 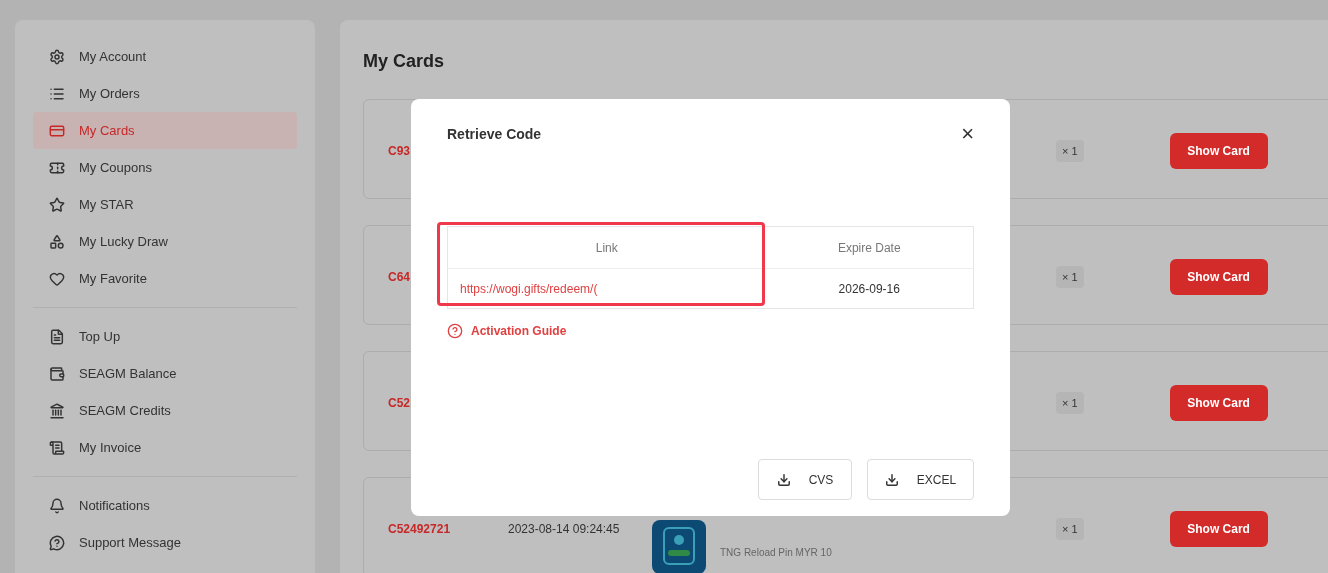 I want to click on table-cell: 2026-09-16, so click(x=869, y=288).